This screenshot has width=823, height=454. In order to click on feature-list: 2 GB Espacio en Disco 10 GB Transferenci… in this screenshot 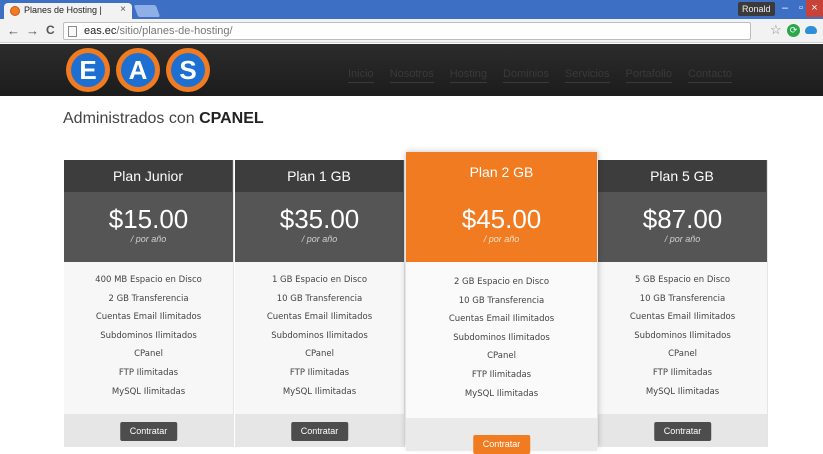, I will do `click(501, 340)`.